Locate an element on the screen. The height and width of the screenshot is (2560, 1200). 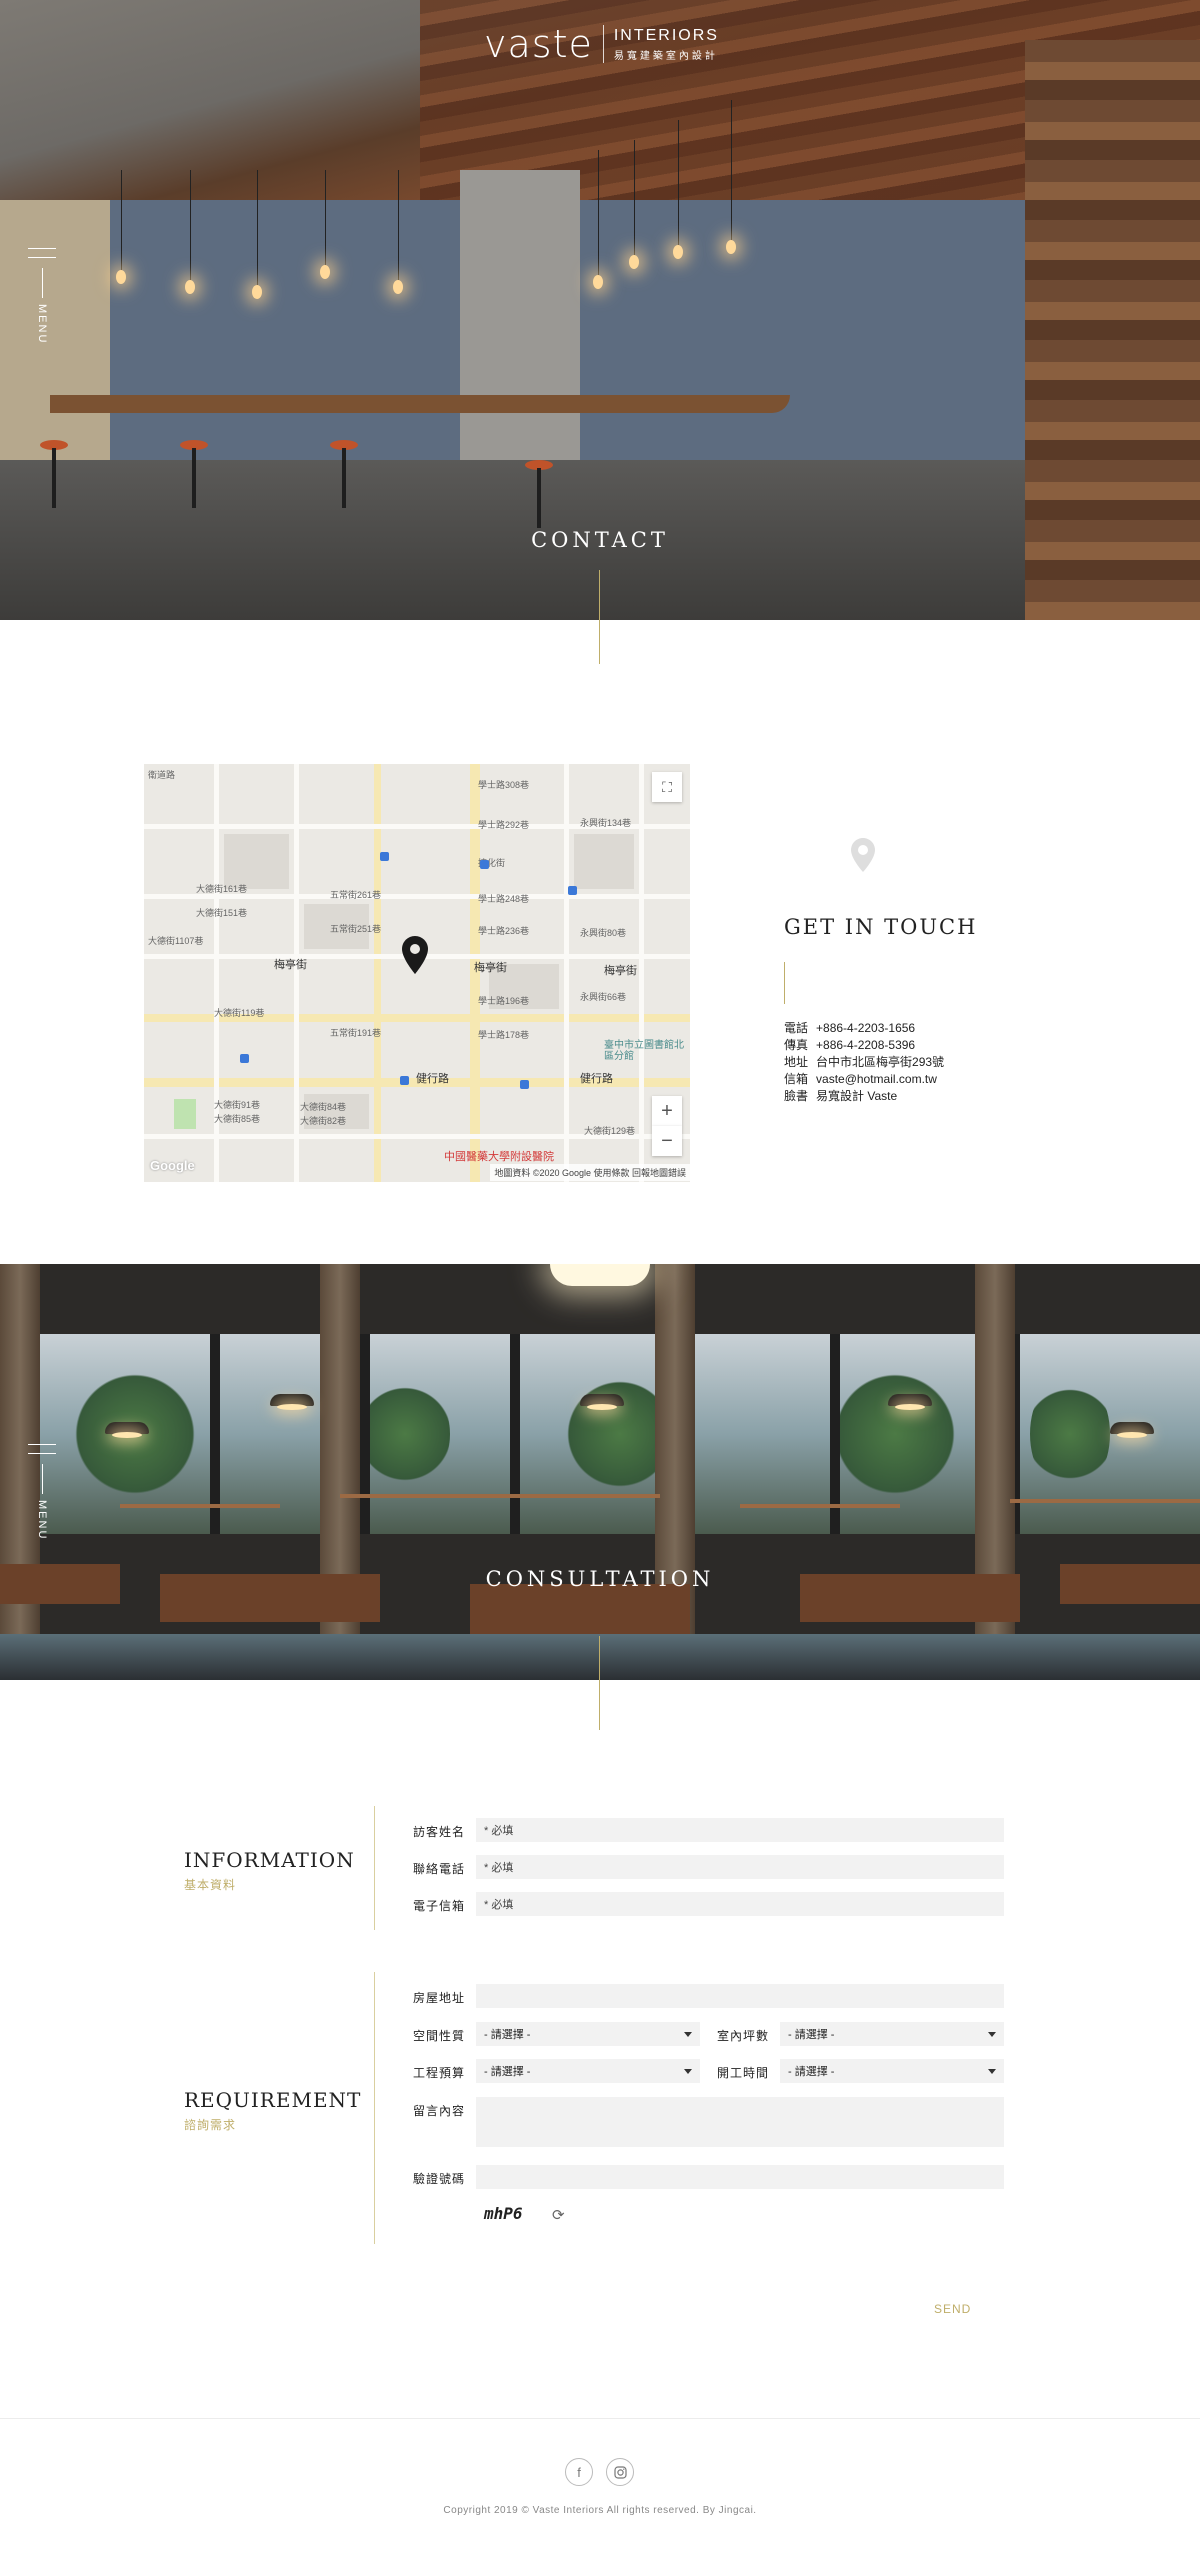
space-type-select: - 請選擇 - is located at coordinates (588, 2034).